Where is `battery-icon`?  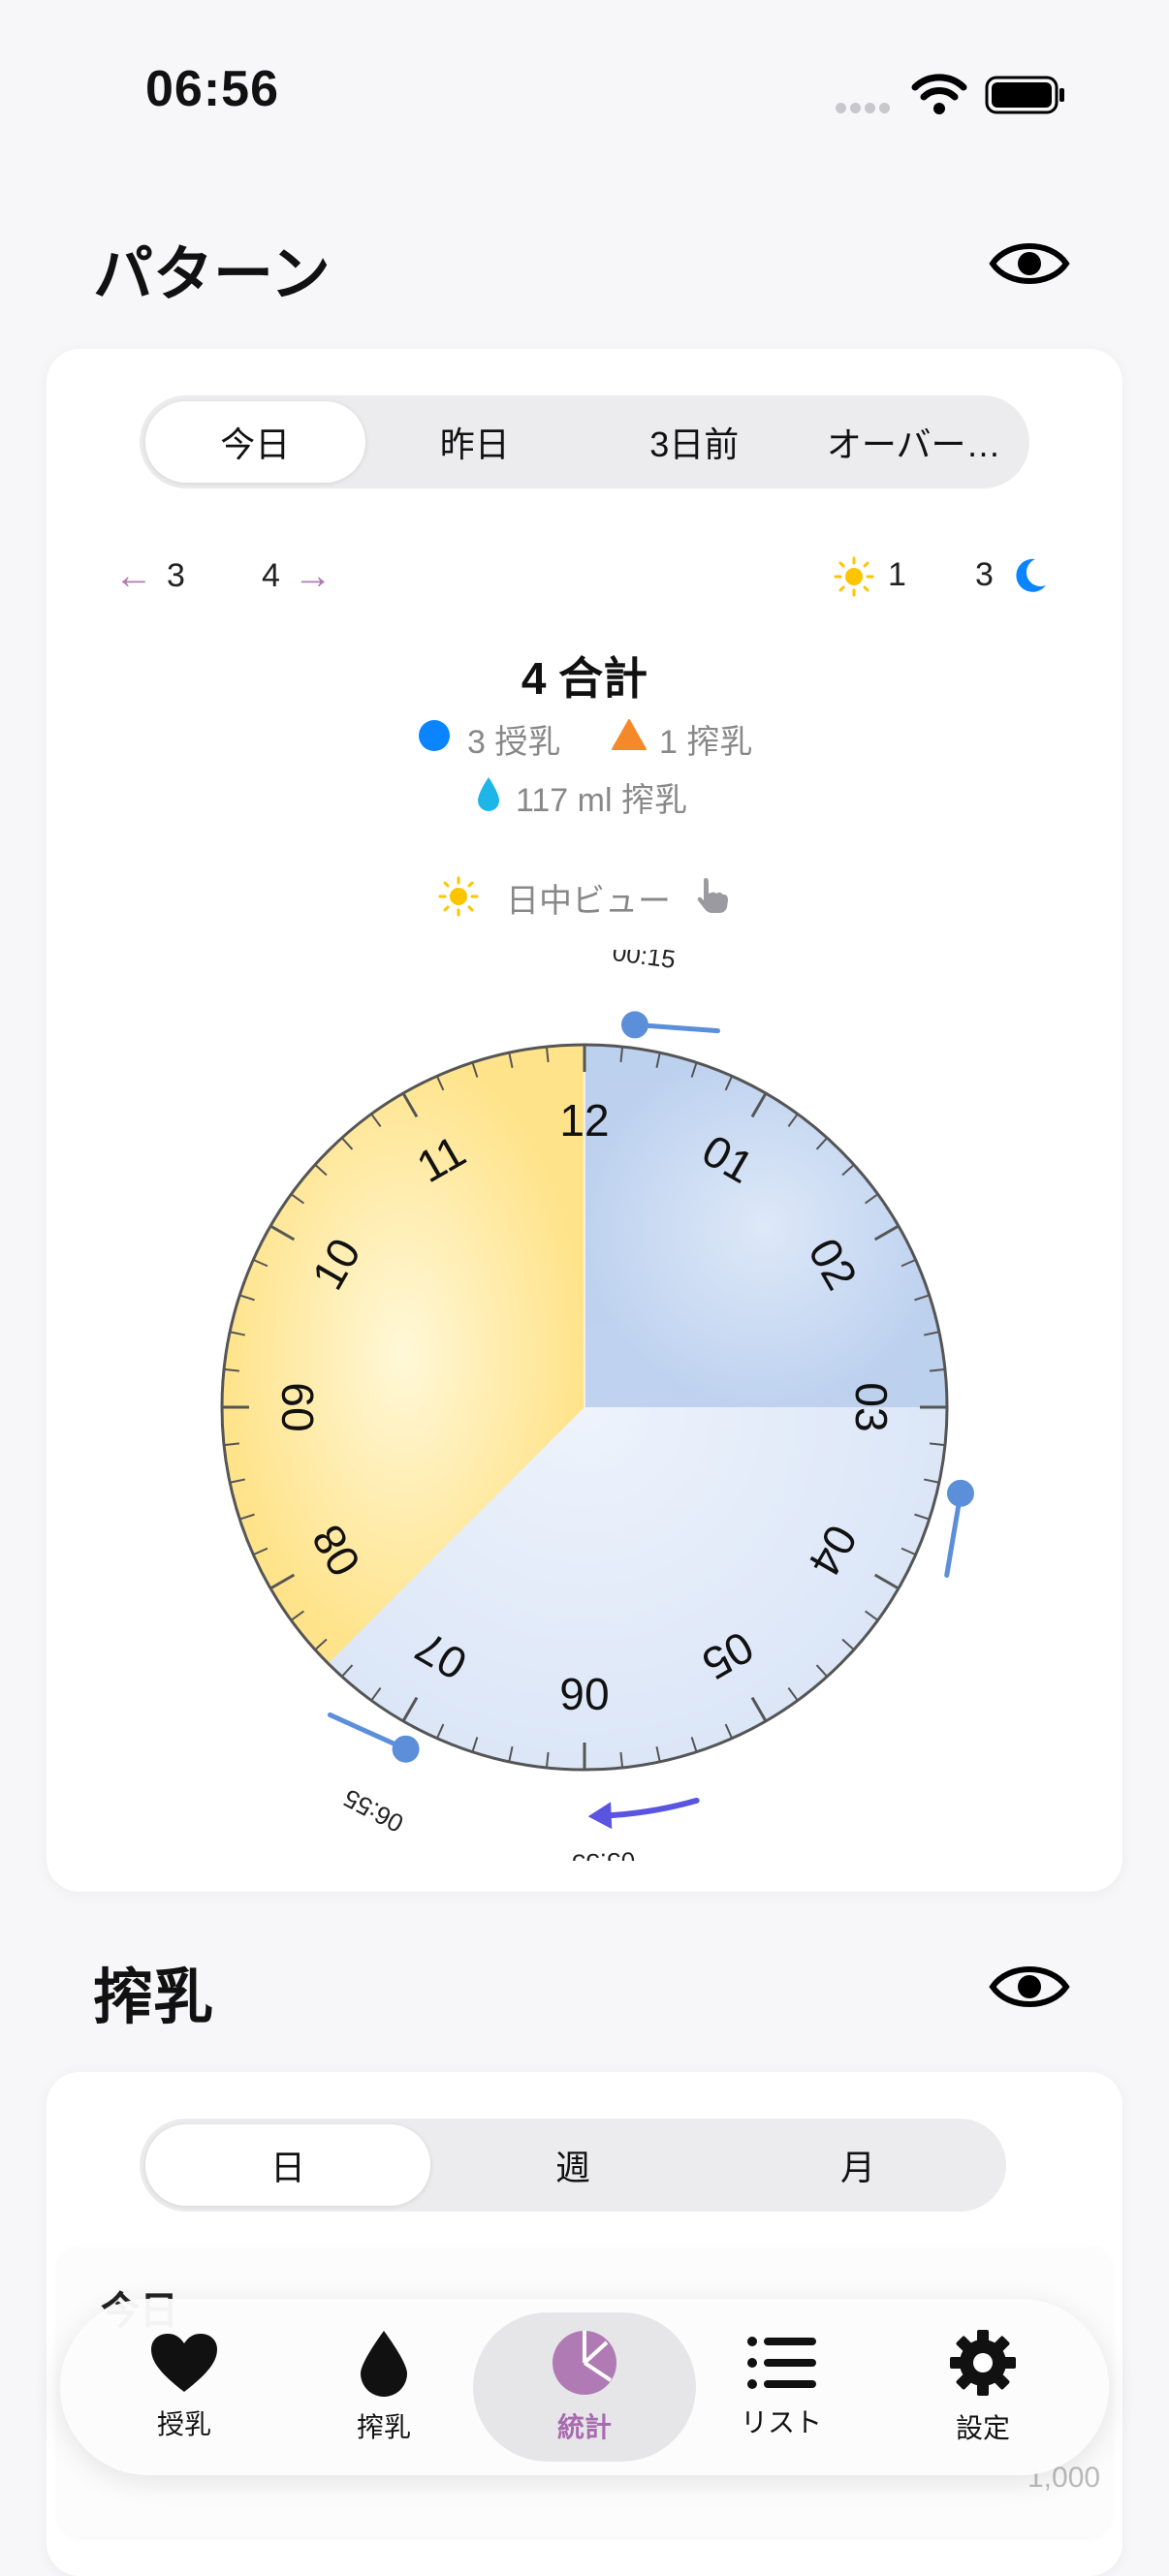 battery-icon is located at coordinates (1024, 95).